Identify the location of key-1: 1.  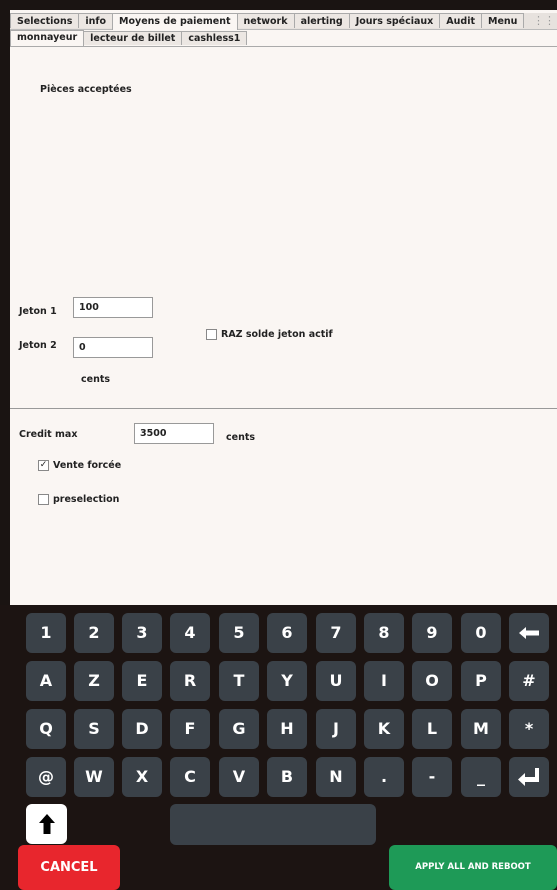
(46, 633).